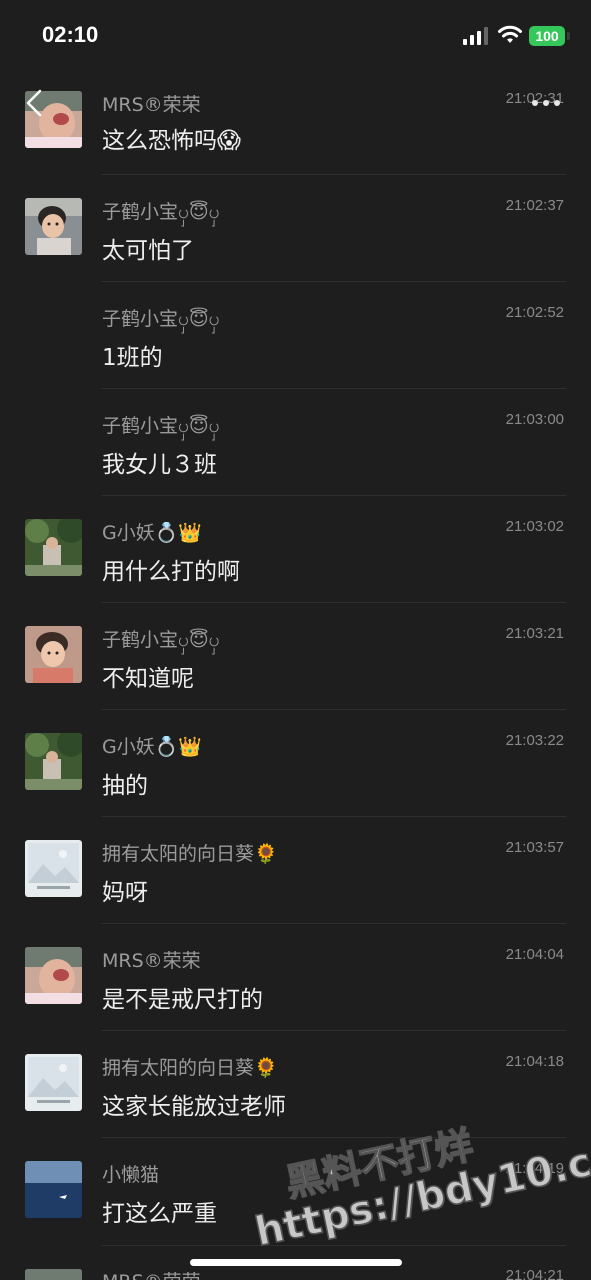 The image size is (591, 1280). What do you see at coordinates (125, 786) in the screenshot?
I see `message-text: 抽的` at bounding box center [125, 786].